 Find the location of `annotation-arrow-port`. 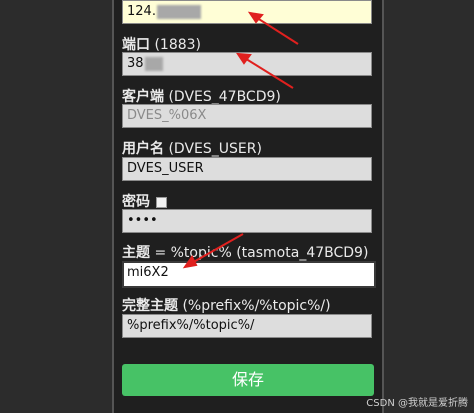

annotation-arrow-port is located at coordinates (268, 72).